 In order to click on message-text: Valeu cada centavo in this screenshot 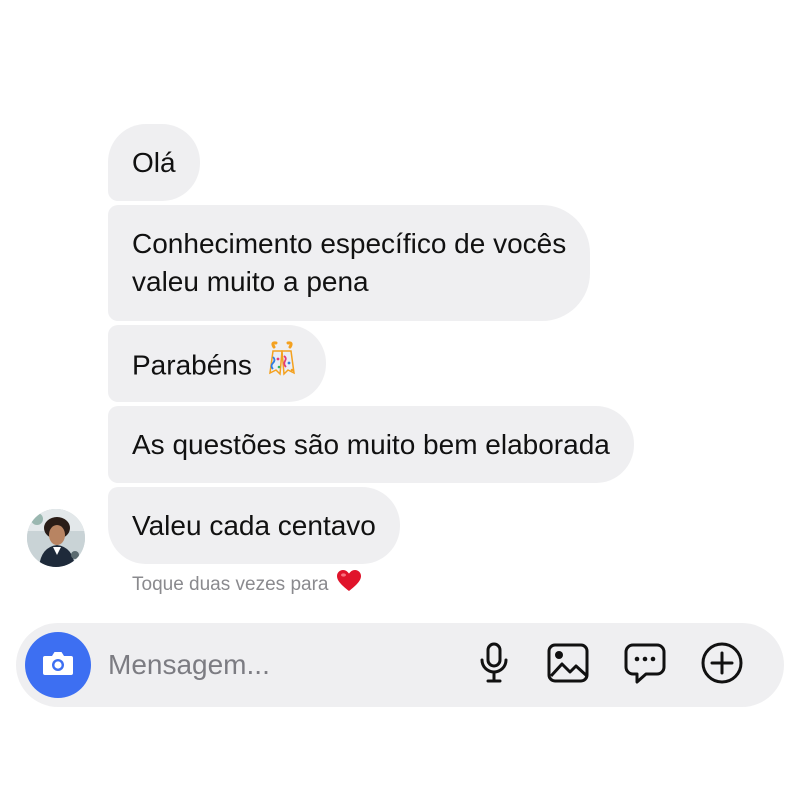, I will do `click(254, 525)`.